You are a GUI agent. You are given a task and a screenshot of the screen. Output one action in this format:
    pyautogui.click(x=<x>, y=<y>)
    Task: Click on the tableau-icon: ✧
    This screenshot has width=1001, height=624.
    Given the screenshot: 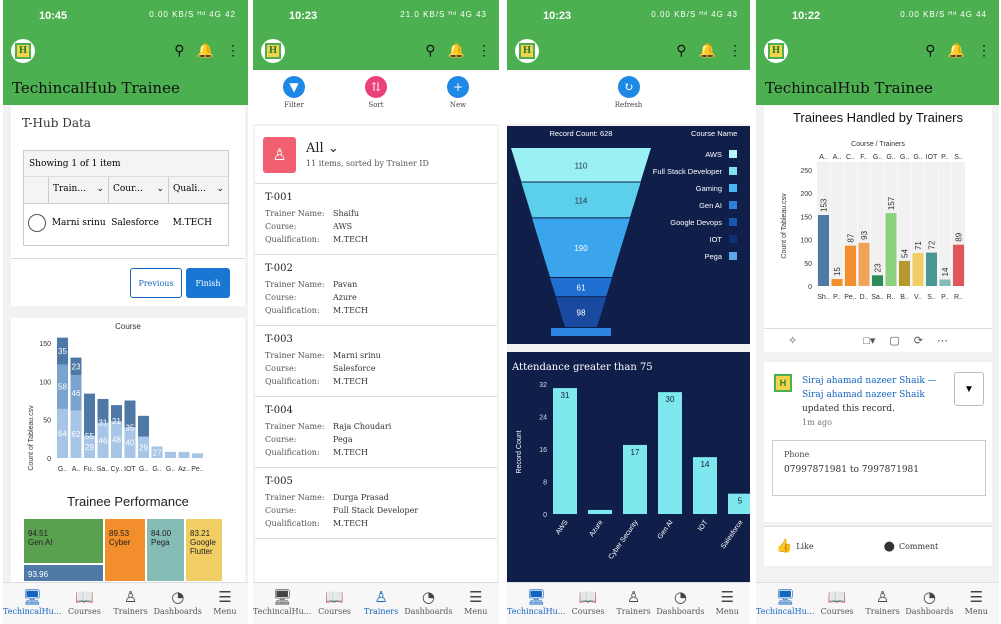 What is the action you would take?
    pyautogui.click(x=792, y=340)
    